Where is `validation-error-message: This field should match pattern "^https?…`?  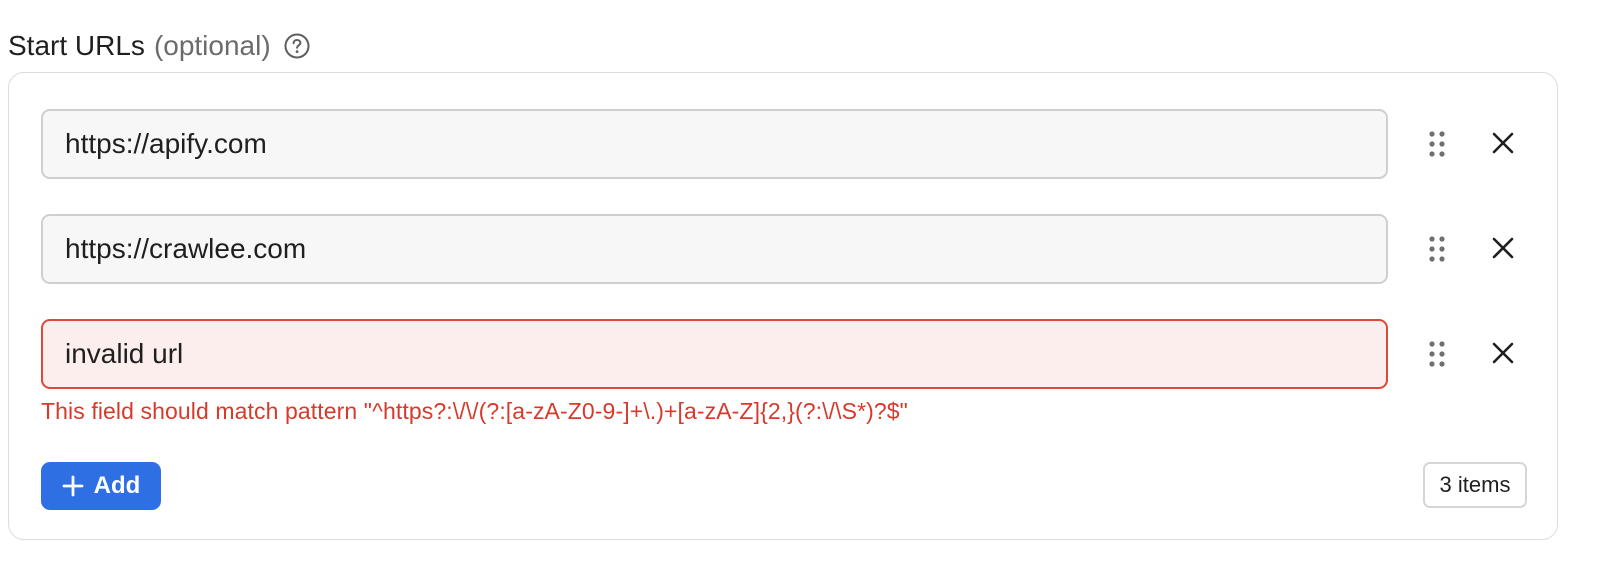 validation-error-message: This field should match pattern "^https?… is located at coordinates (474, 411).